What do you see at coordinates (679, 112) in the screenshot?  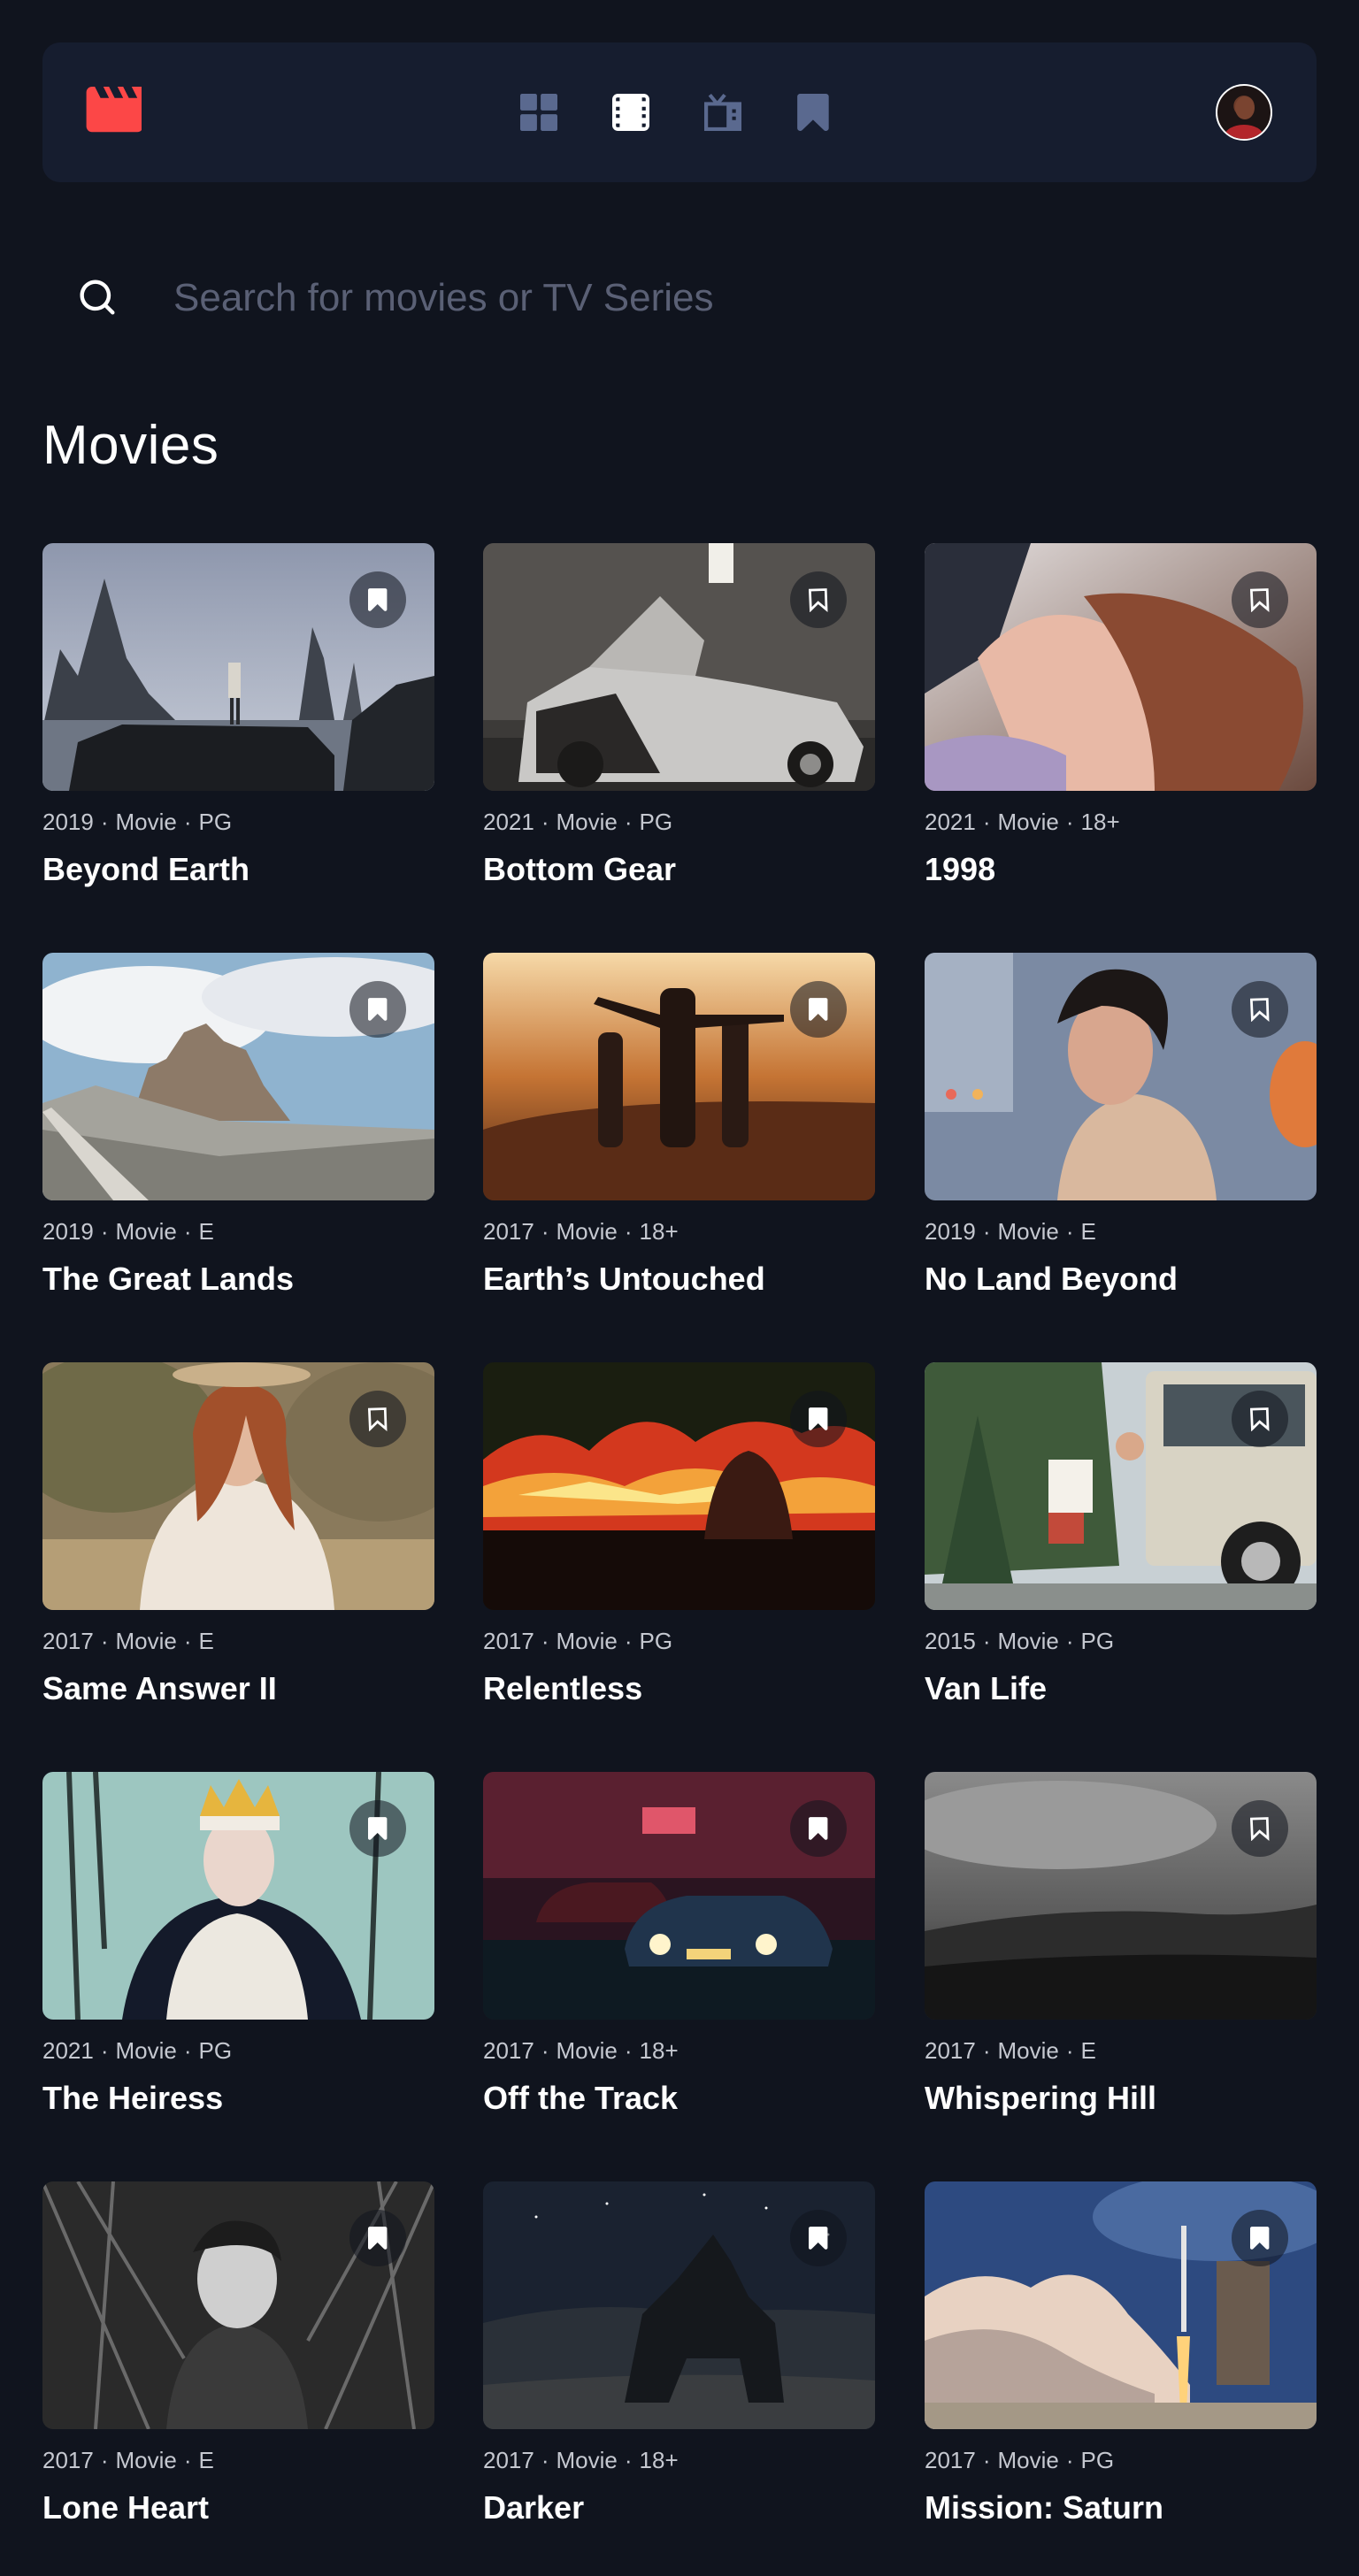 I see `top-navbar` at bounding box center [679, 112].